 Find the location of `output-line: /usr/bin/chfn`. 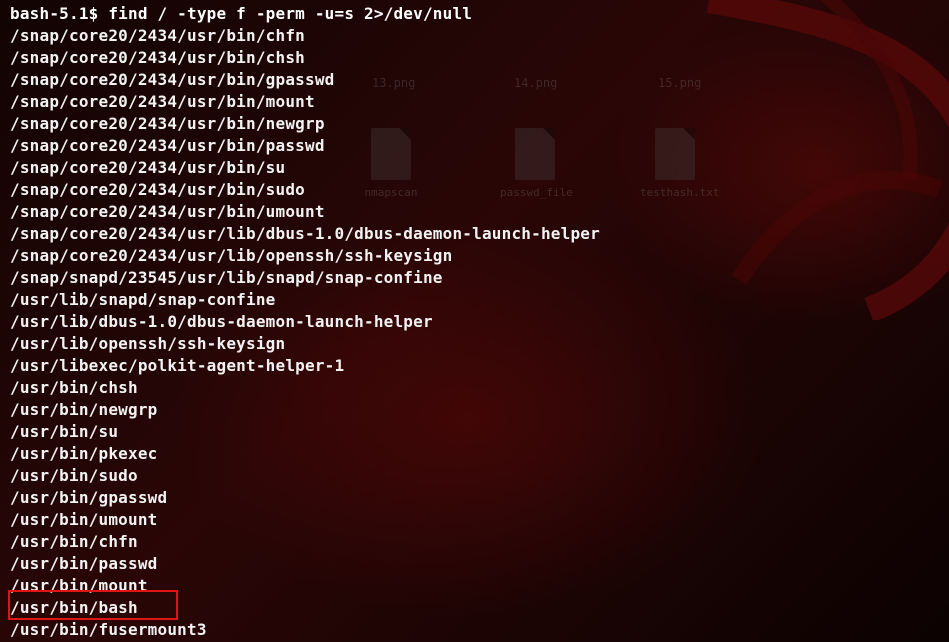

output-line: /usr/bin/chfn is located at coordinates (74, 541).